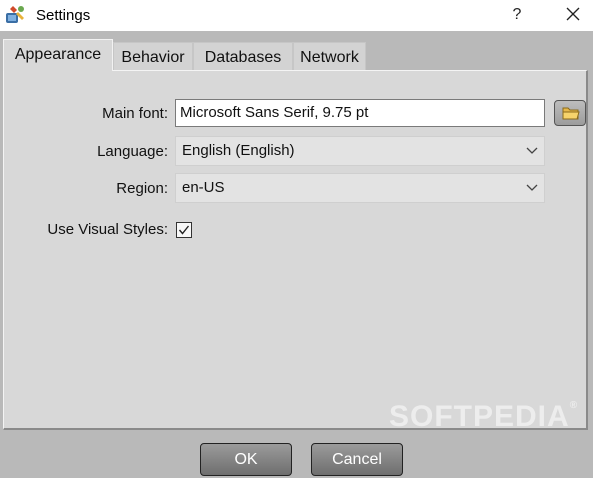 Image resolution: width=593 pixels, height=478 pixels. What do you see at coordinates (203, 187) in the screenshot?
I see `region-value: en-US` at bounding box center [203, 187].